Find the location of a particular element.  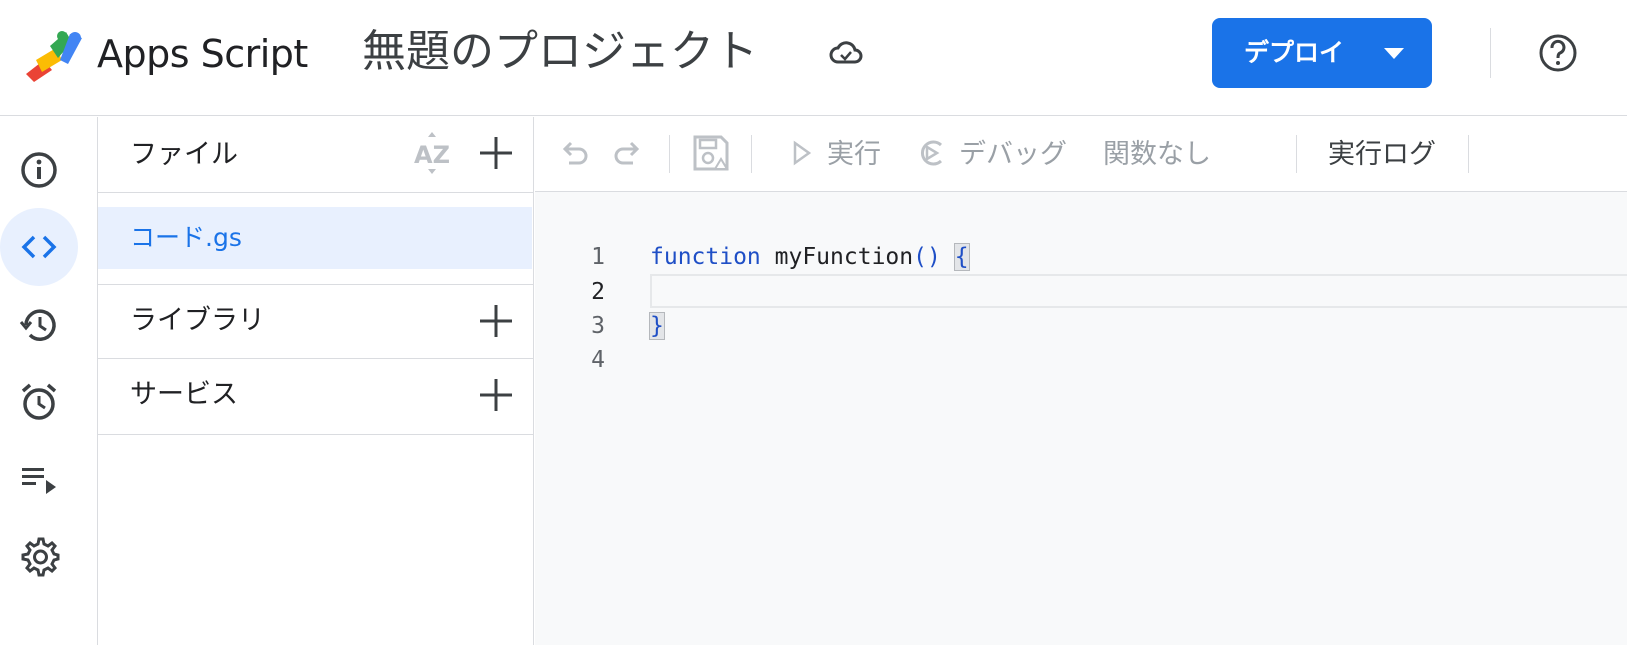

deploy-button: デプロイ is located at coordinates (1322, 53).